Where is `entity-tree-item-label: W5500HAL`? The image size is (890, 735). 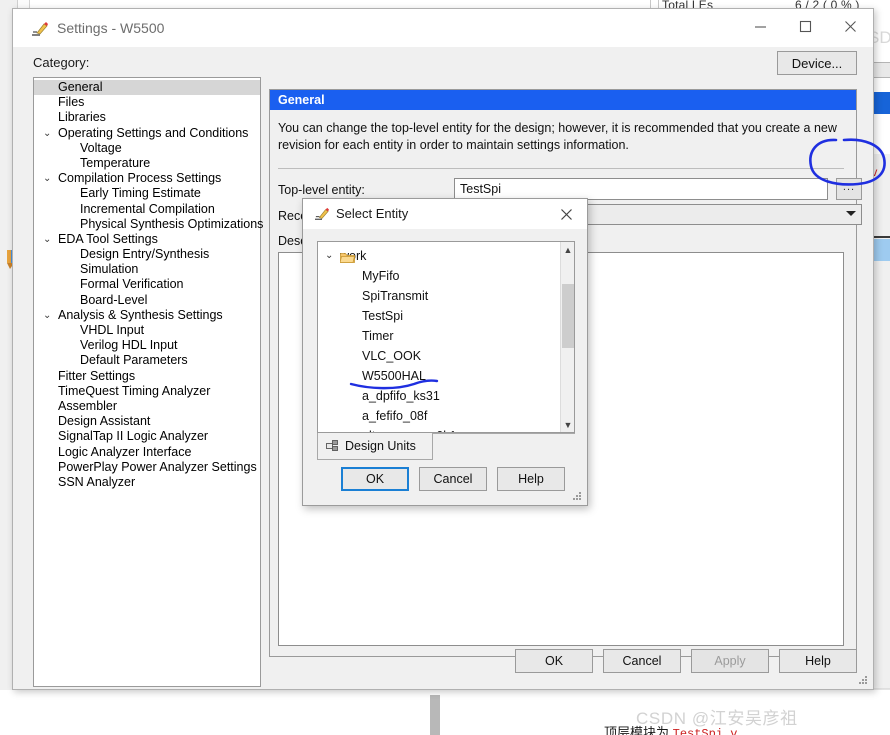
entity-tree-item-label: W5500HAL is located at coordinates (394, 376).